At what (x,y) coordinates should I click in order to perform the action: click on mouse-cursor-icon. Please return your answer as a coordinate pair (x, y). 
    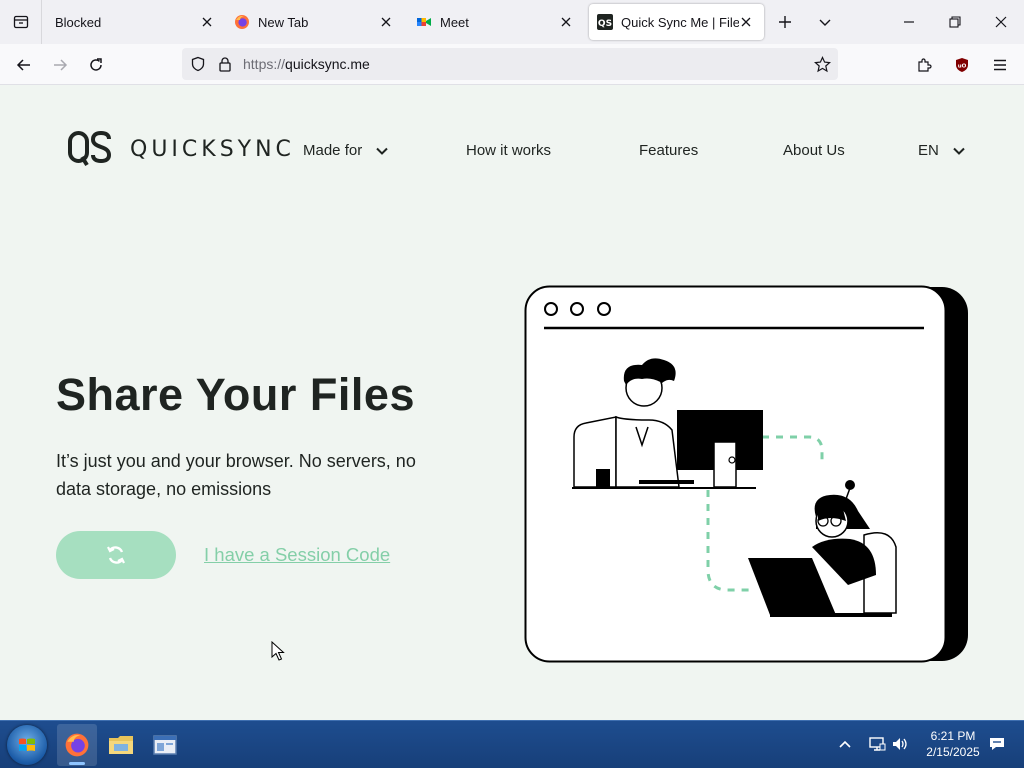
    Looking at the image, I should click on (278, 651).